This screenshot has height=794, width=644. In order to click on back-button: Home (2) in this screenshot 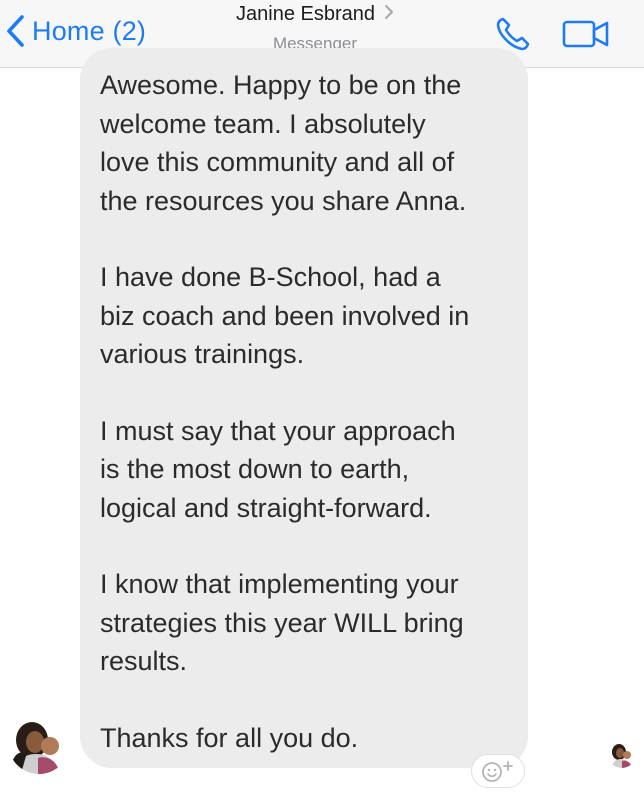, I will do `click(75, 31)`.